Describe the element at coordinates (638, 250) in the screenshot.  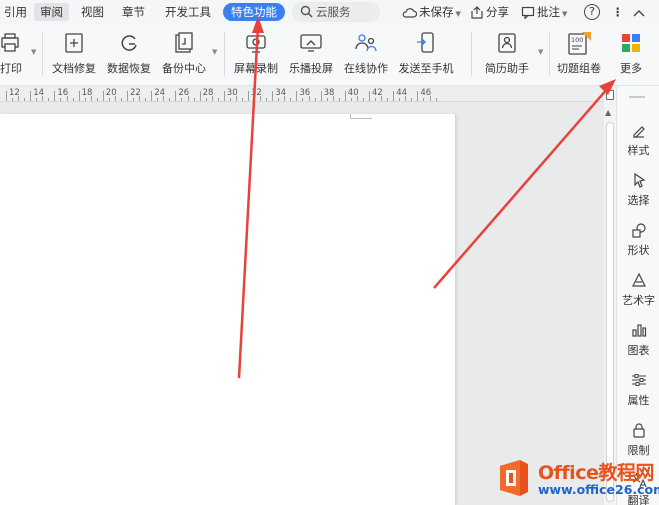
I see `panel-item-label: 形状` at that location.